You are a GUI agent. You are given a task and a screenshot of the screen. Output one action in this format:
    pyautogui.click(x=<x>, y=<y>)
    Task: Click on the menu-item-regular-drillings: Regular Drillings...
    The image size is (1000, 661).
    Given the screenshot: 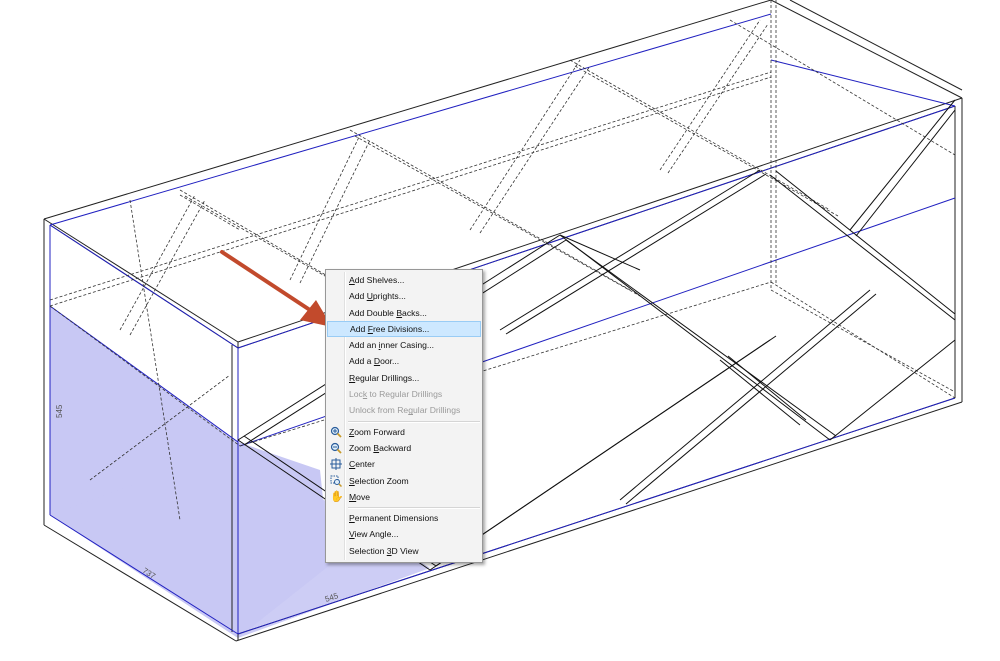 What is the action you would take?
    pyautogui.click(x=404, y=378)
    